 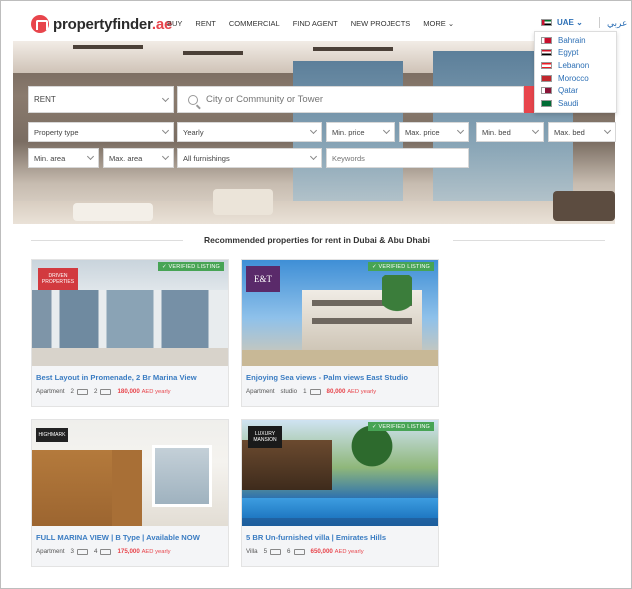 I want to click on max-price-select: Max. price, so click(x=434, y=132).